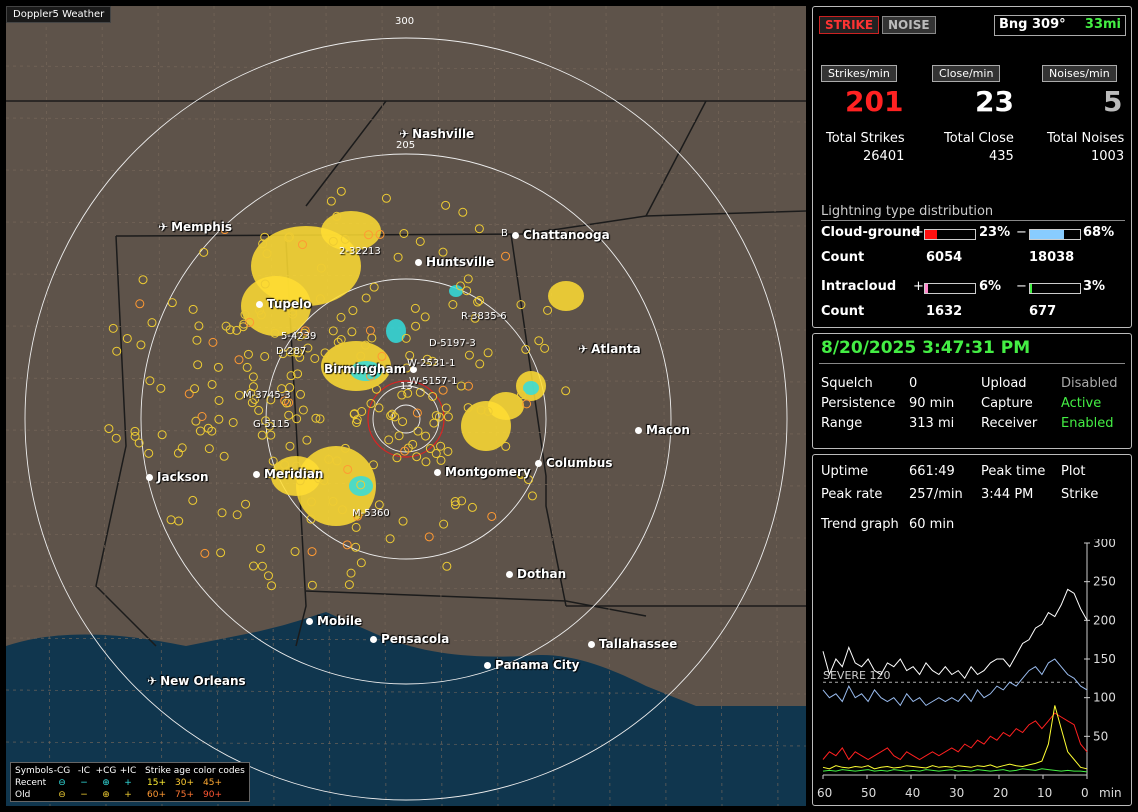 The width and height of the screenshot is (1138, 812). I want to click on receiver-value: Enabled, so click(1087, 423).